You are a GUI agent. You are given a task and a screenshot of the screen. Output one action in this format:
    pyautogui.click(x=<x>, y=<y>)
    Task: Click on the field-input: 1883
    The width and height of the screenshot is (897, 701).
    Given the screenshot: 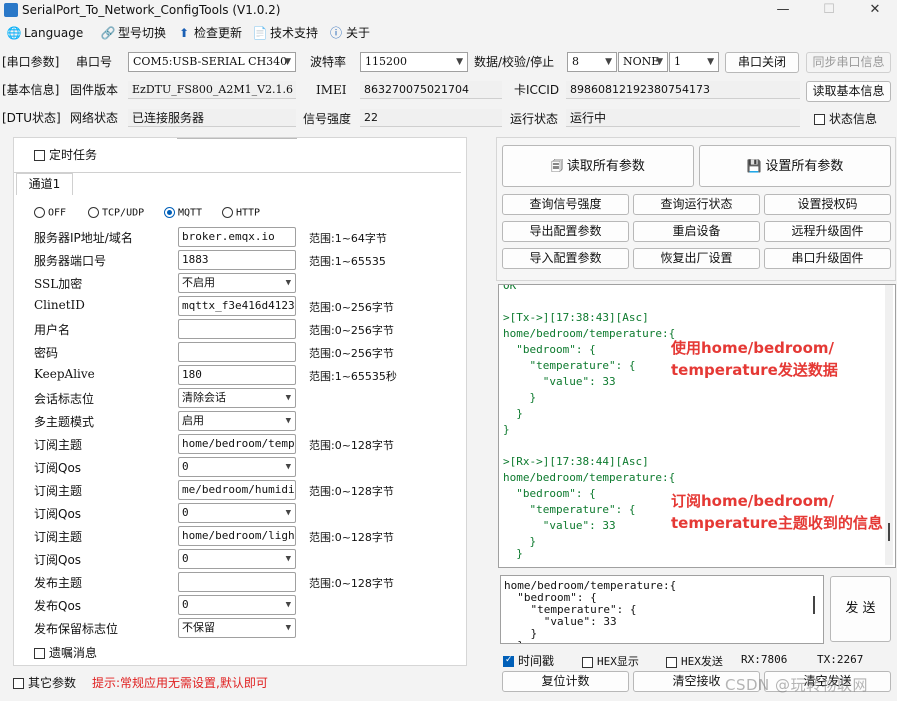 What is the action you would take?
    pyautogui.click(x=237, y=260)
    